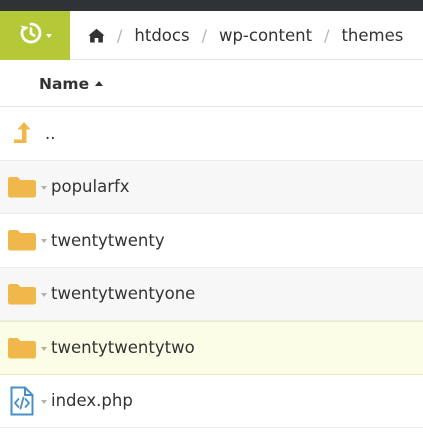  I want to click on item-name: index.php, so click(92, 401).